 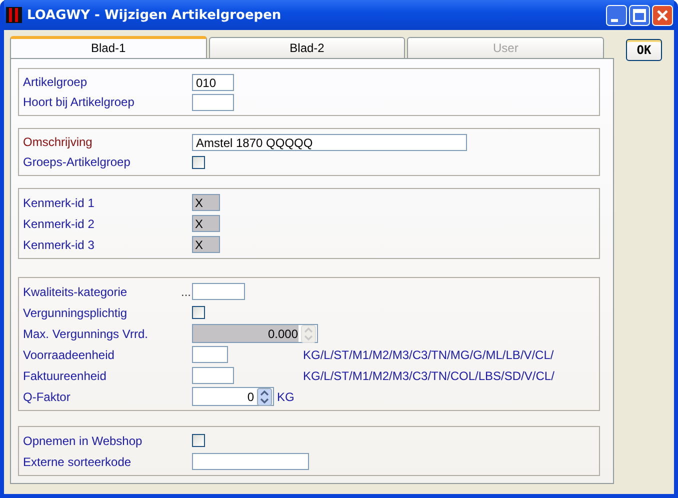 What do you see at coordinates (154, 15) in the screenshot?
I see `window-title: LOAGWY - Wijzigen Artikelgroepen` at bounding box center [154, 15].